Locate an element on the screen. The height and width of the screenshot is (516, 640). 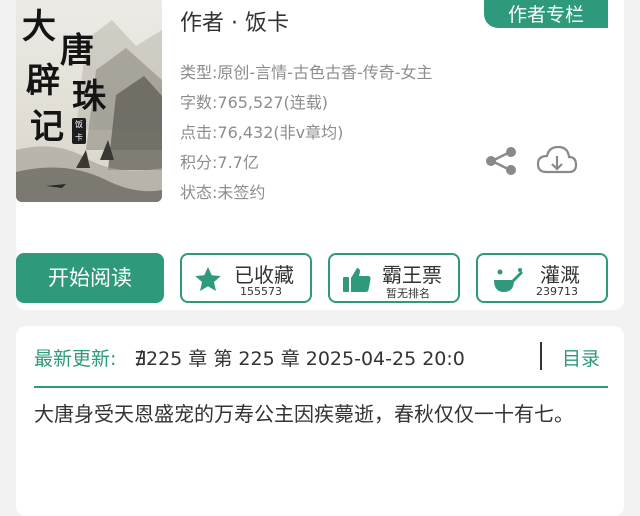
water-button: 灌溉 239713 is located at coordinates (542, 278).